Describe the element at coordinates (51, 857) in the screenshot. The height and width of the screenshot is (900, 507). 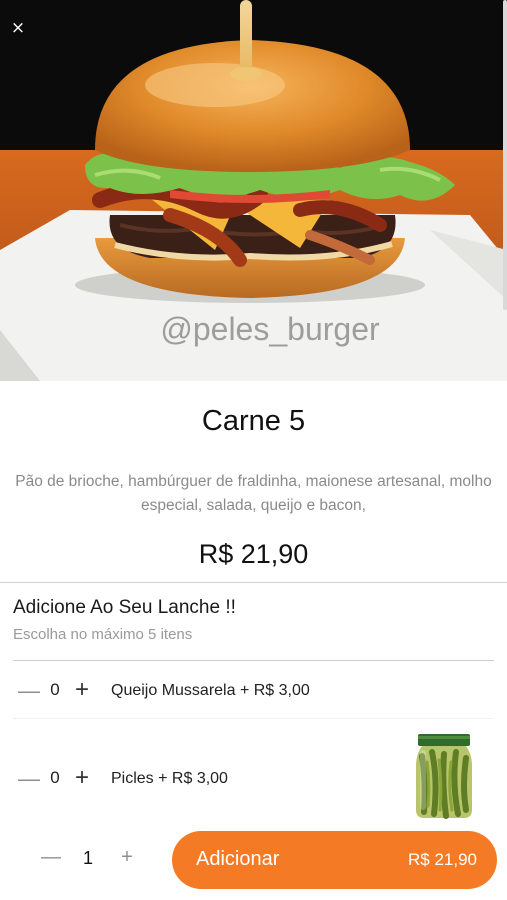
I see `quantity-minus-button: —` at that location.